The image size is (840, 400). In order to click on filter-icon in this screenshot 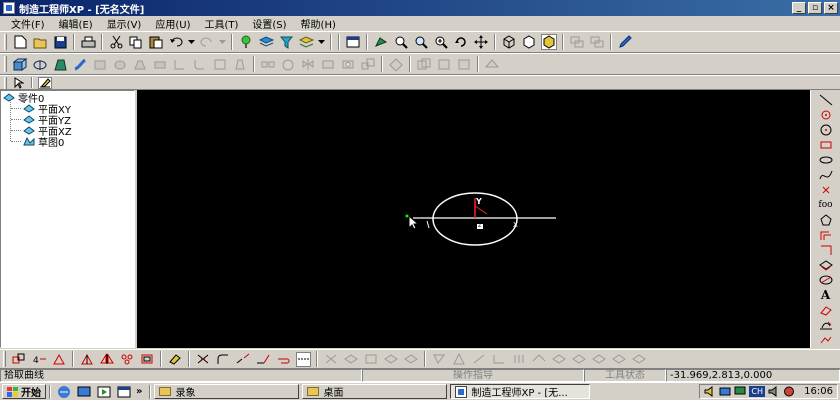, I will do `click(286, 42)`.